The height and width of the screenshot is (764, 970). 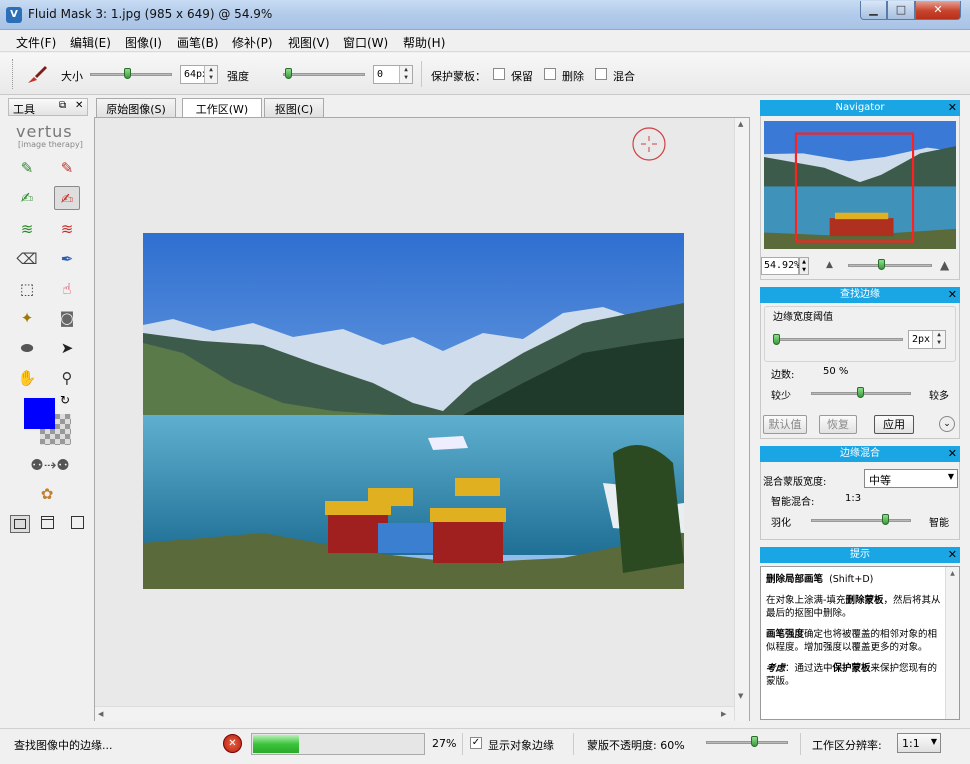 What do you see at coordinates (27, 259) in the screenshot?
I see `eraser-icon: ⌫` at bounding box center [27, 259].